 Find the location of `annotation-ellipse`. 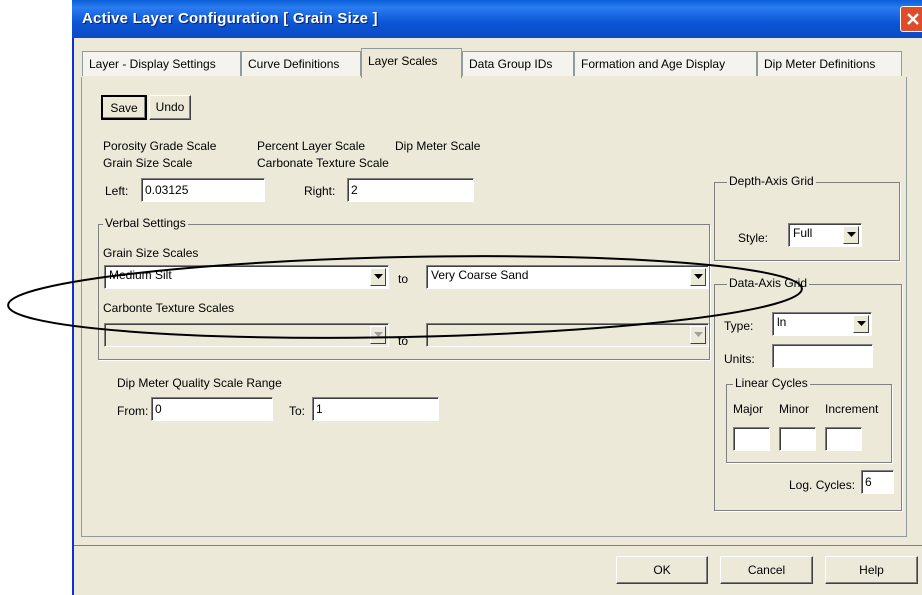

annotation-ellipse is located at coordinates (405, 297).